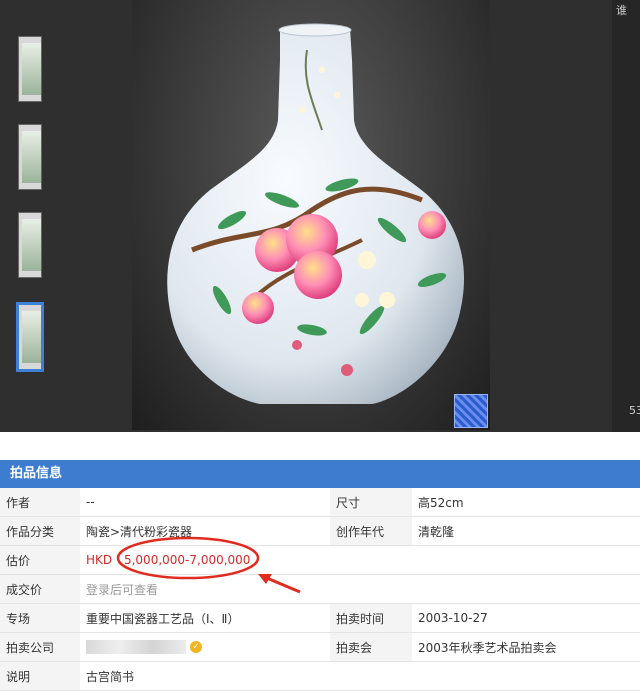 This screenshot has width=640, height=691. What do you see at coordinates (205, 618) in the screenshot?
I see `session-value: 重要中国瓷器工艺品（Ⅰ、Ⅱ）` at bounding box center [205, 618].